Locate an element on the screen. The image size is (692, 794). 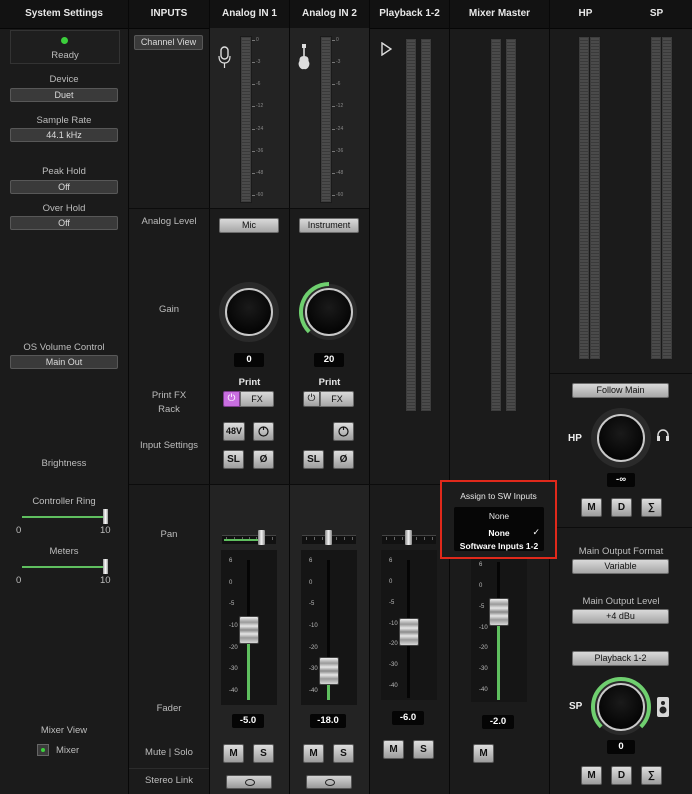
mixer-view-checkbox is located at coordinates (43, 750).